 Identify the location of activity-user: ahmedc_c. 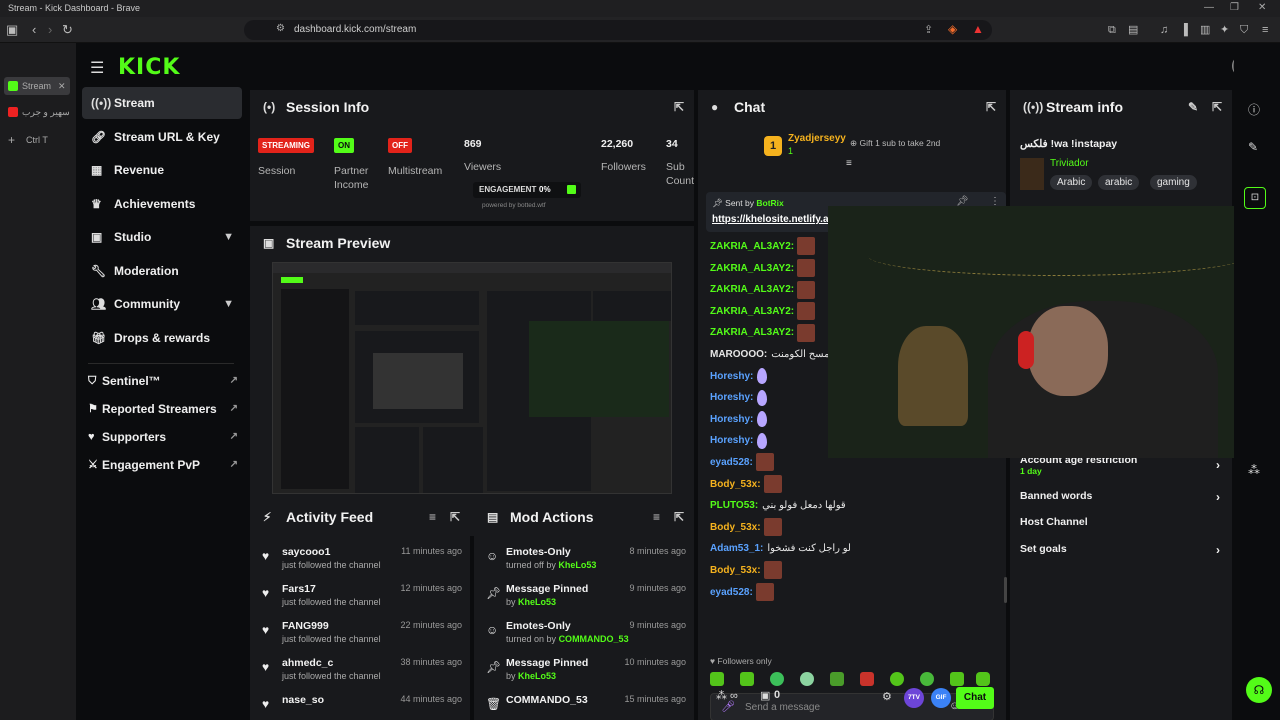
(307, 663).